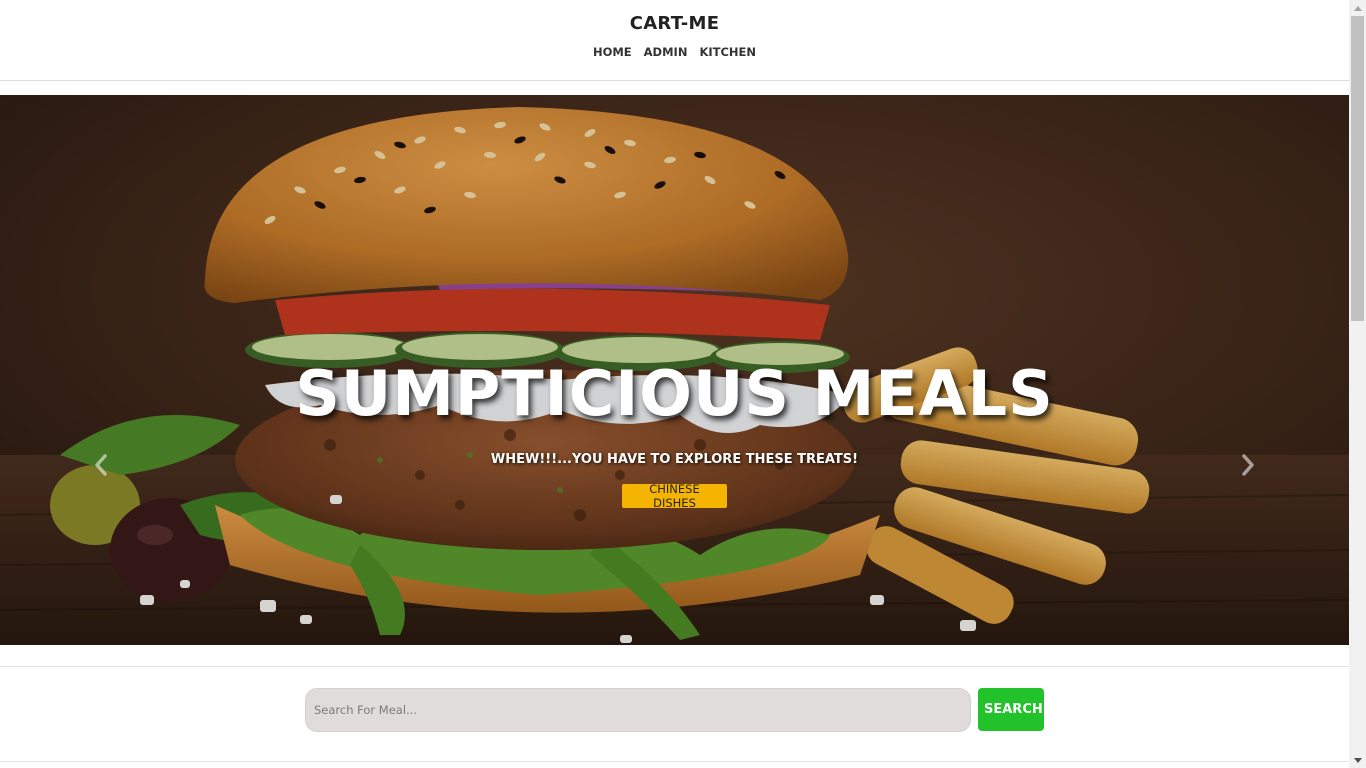 Image resolution: width=1366 pixels, height=768 pixels. Describe the element at coordinates (1011, 709) in the screenshot. I see `search-button: SEARCH` at that location.